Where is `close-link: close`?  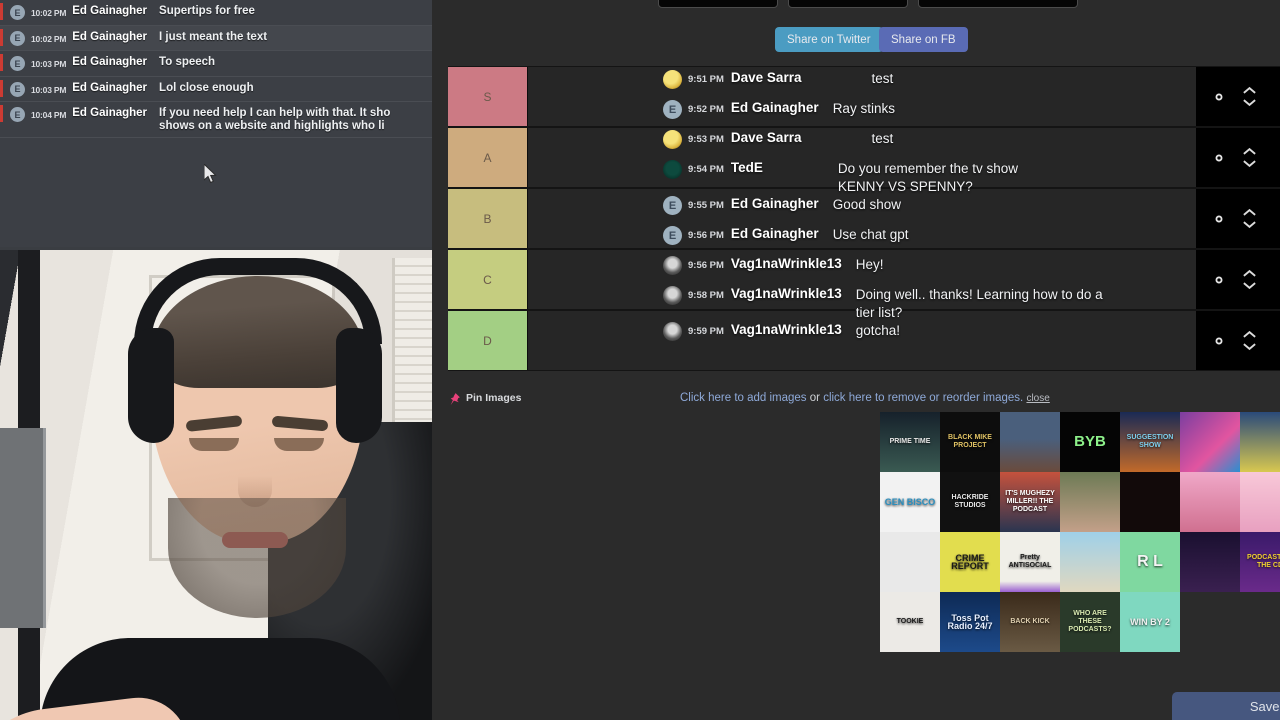 close-link: close is located at coordinates (1037, 398).